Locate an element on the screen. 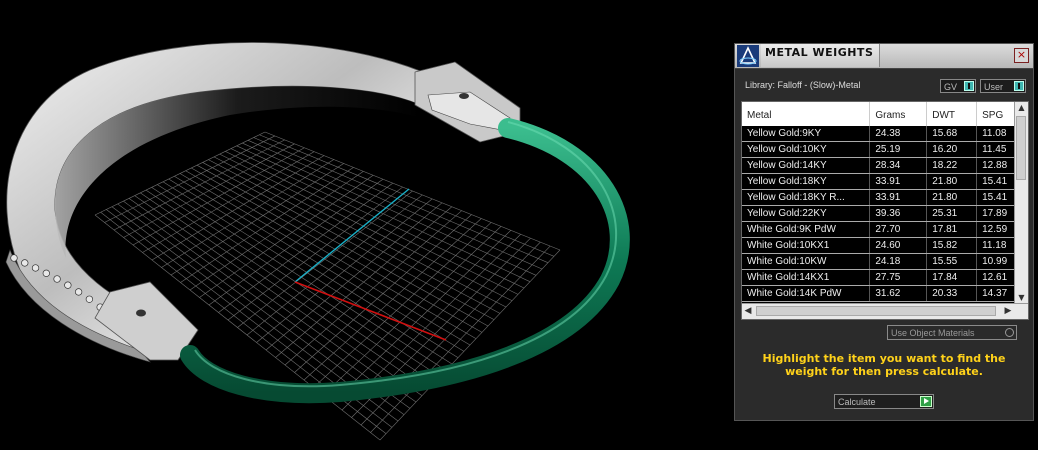  metal-cell: Yellow Gold:18KY is located at coordinates (806, 181).